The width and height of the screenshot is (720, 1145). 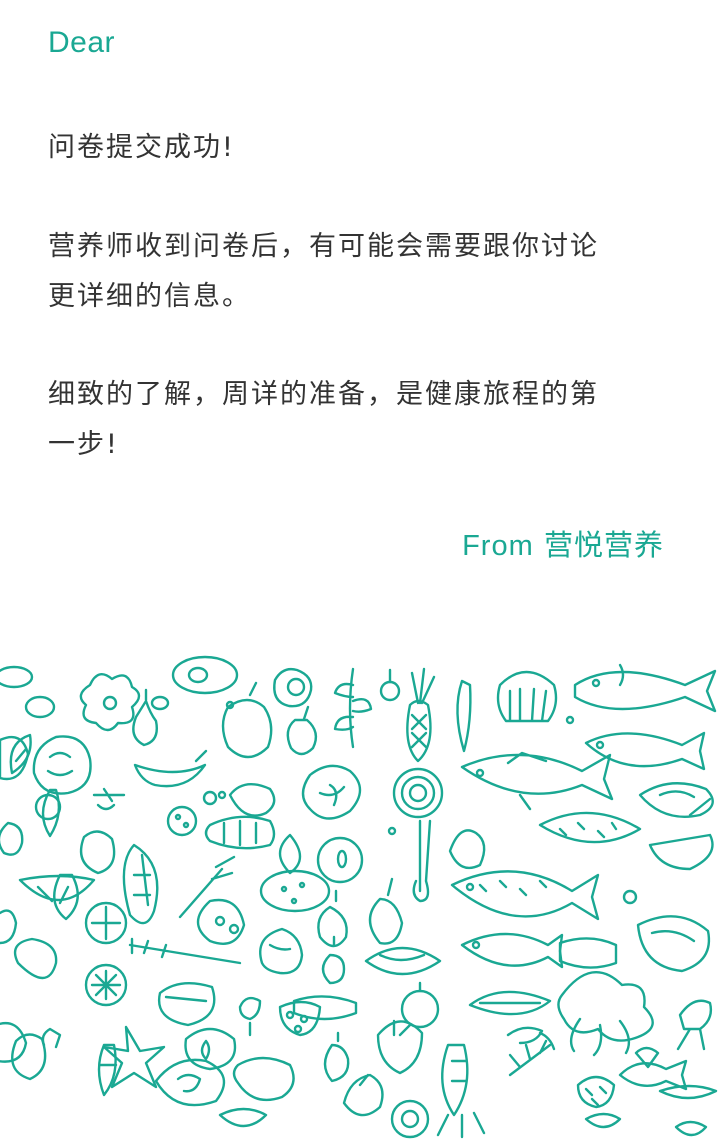 I want to click on signature-name: 营悦营养, so click(x=603, y=545).